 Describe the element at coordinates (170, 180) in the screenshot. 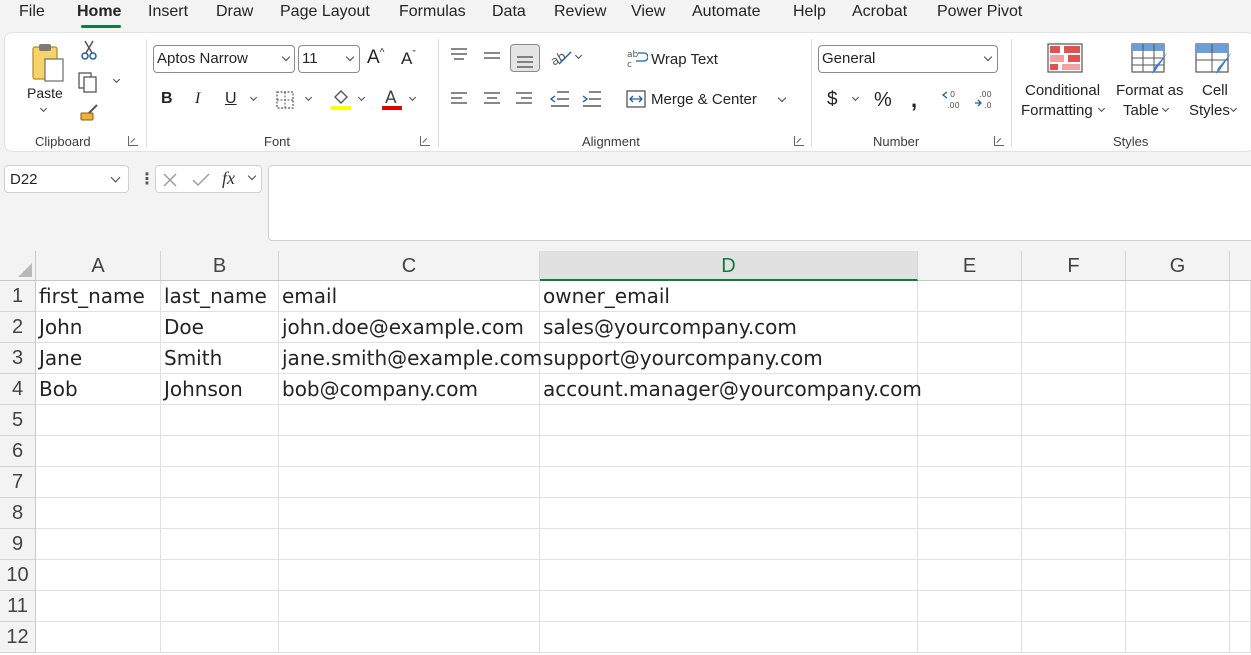

I see `cancel-icon` at that location.